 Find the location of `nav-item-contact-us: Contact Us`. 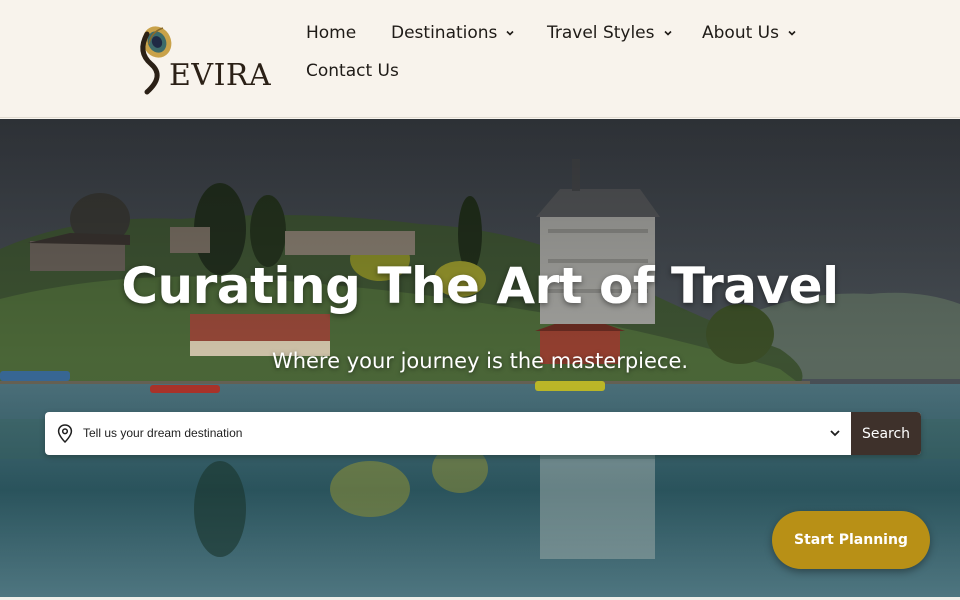

nav-item-contact-us: Contact Us is located at coordinates (352, 71).